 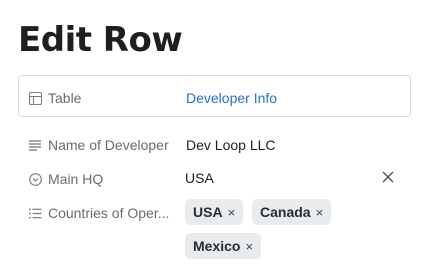 What do you see at coordinates (100, 40) in the screenshot?
I see `page-title: Edit Row` at bounding box center [100, 40].